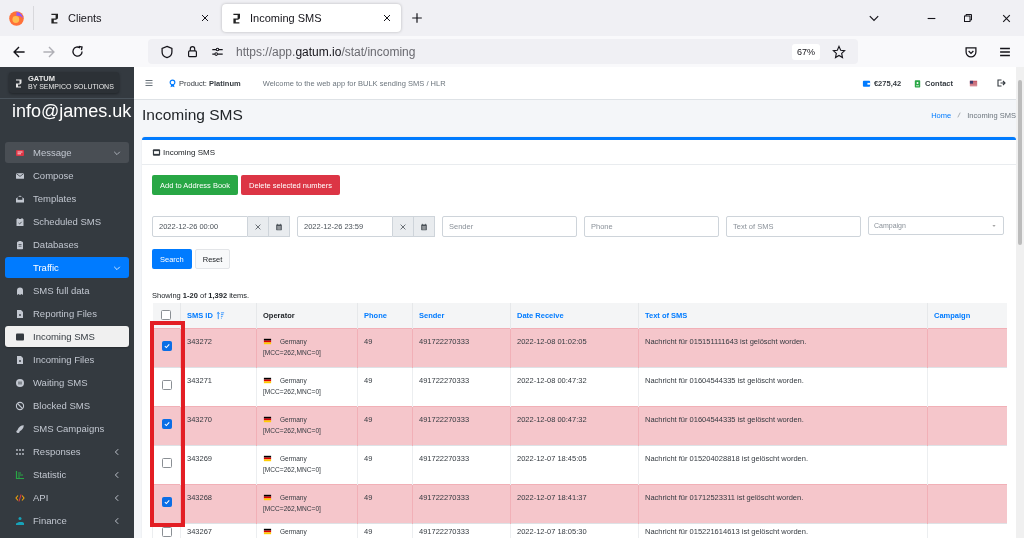  I want to click on user-email: info@james.uk, so click(72, 111).